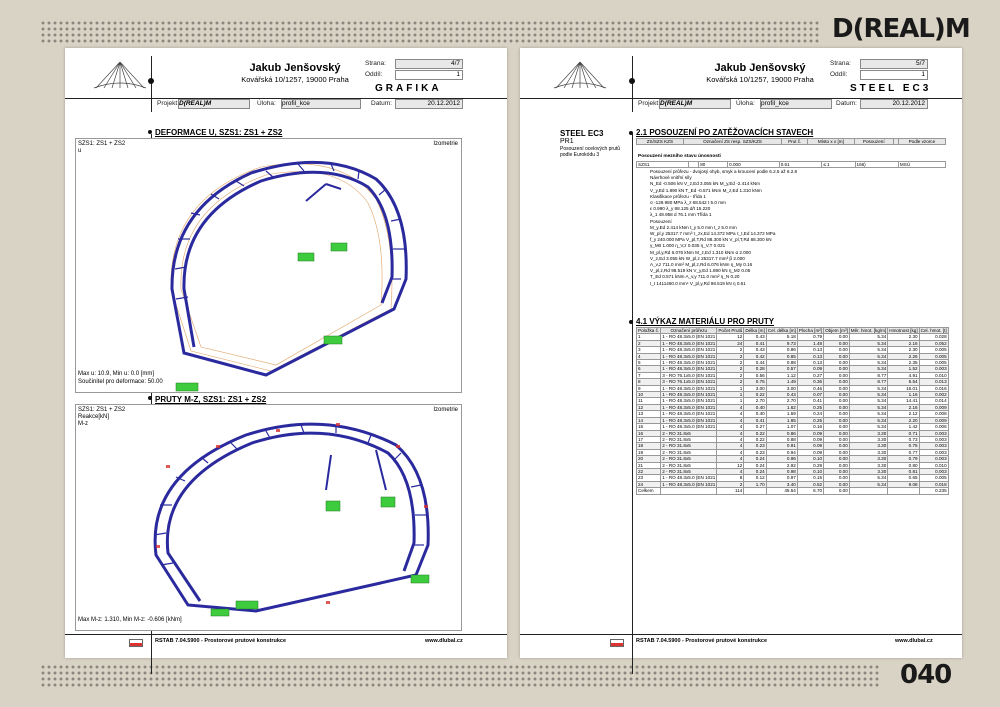 Image resolution: width=1000 pixels, height=707 pixels. What do you see at coordinates (781, 491) in the screenshot?
I see `material-cell: 45.54` at bounding box center [781, 491].